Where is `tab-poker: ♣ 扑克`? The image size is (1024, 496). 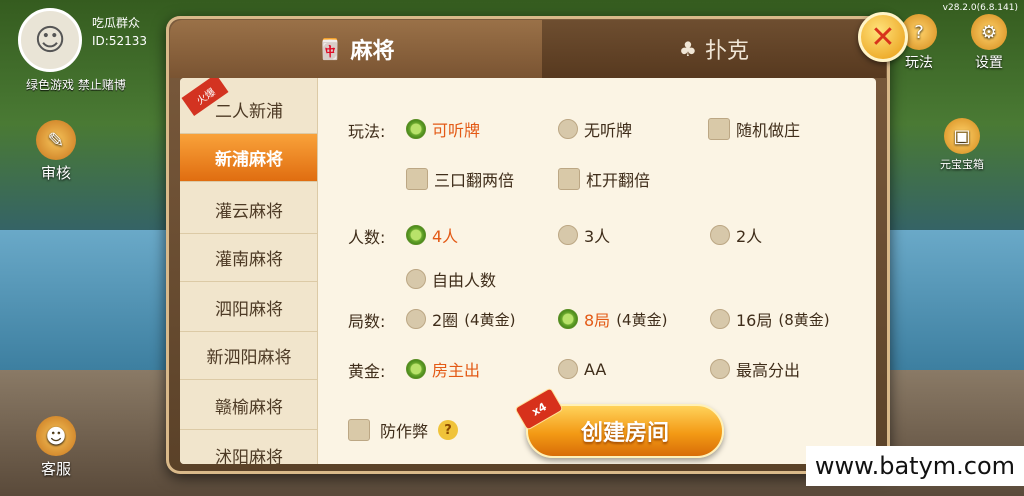 tab-poker: ♣ 扑克 is located at coordinates (714, 49).